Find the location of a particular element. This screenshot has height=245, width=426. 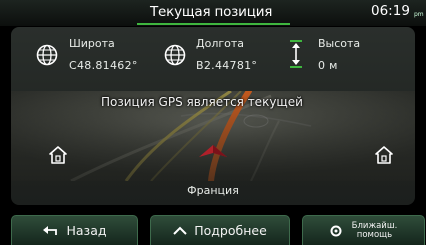

page-title: Текущая позиция is located at coordinates (211, 12).